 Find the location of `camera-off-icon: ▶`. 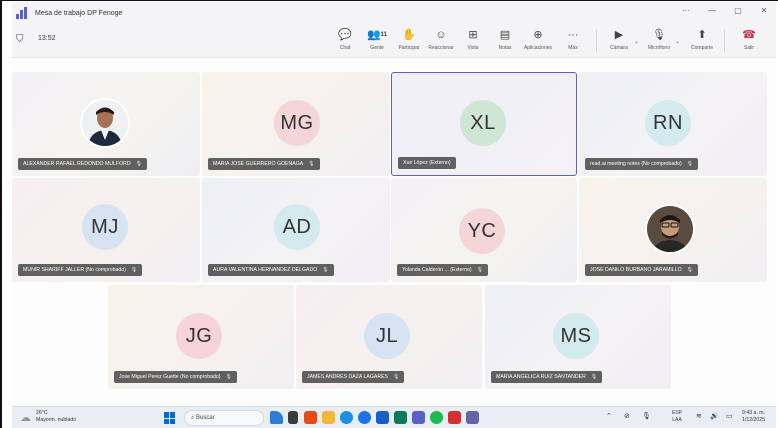

camera-off-icon: ▶ is located at coordinates (619, 35).